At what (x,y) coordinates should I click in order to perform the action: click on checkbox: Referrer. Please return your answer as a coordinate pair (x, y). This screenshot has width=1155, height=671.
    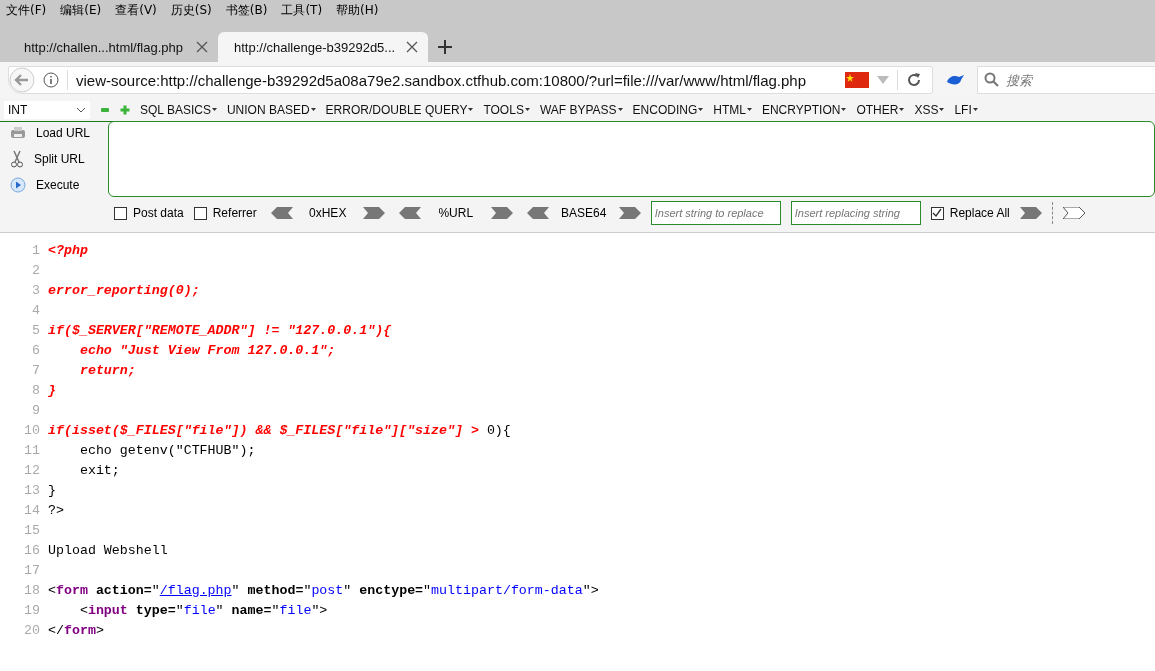
    Looking at the image, I should click on (225, 213).